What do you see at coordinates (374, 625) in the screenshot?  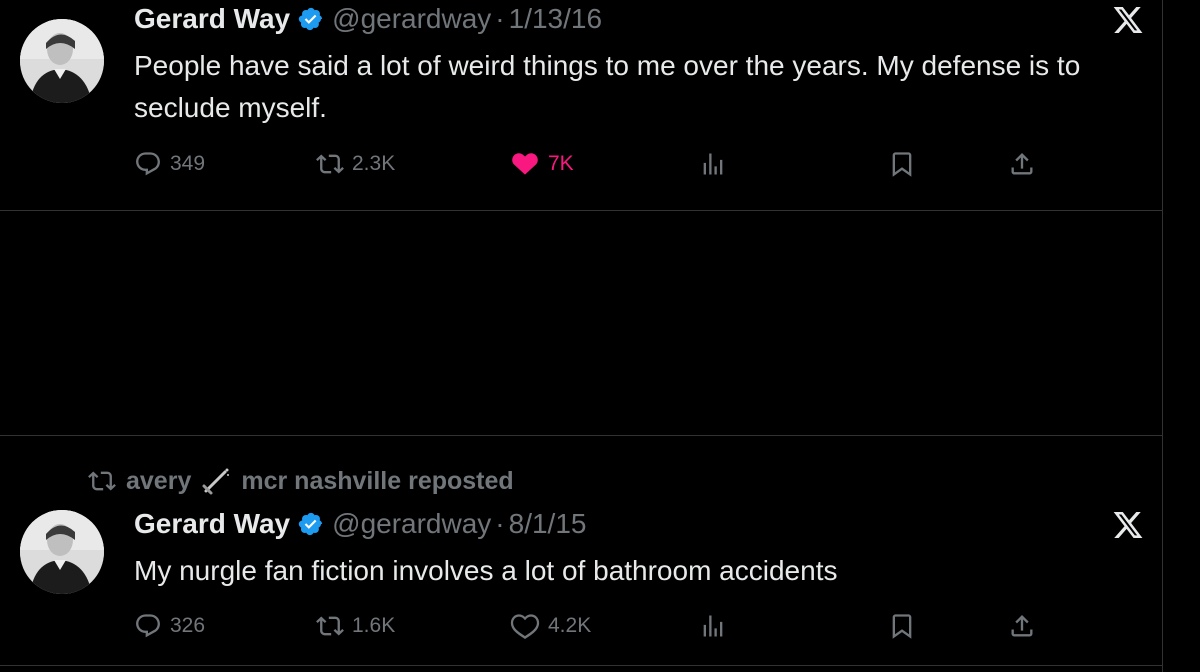 I see `repost-count: 1.6K` at bounding box center [374, 625].